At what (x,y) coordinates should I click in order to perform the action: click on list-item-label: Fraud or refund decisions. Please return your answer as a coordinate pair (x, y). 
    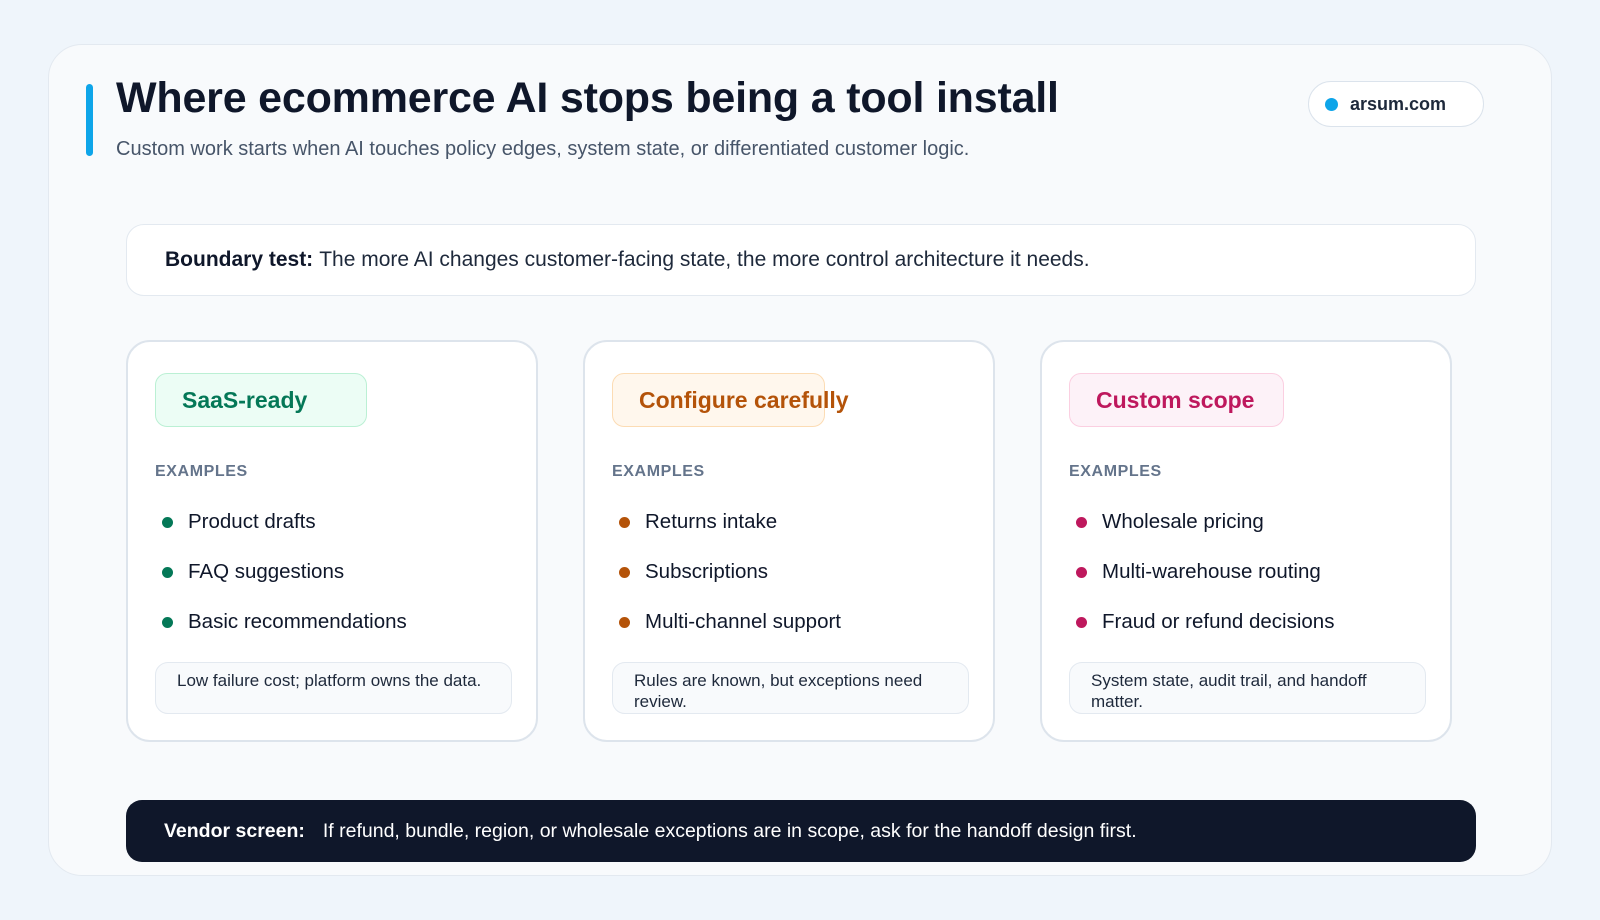
    Looking at the image, I should click on (1218, 621).